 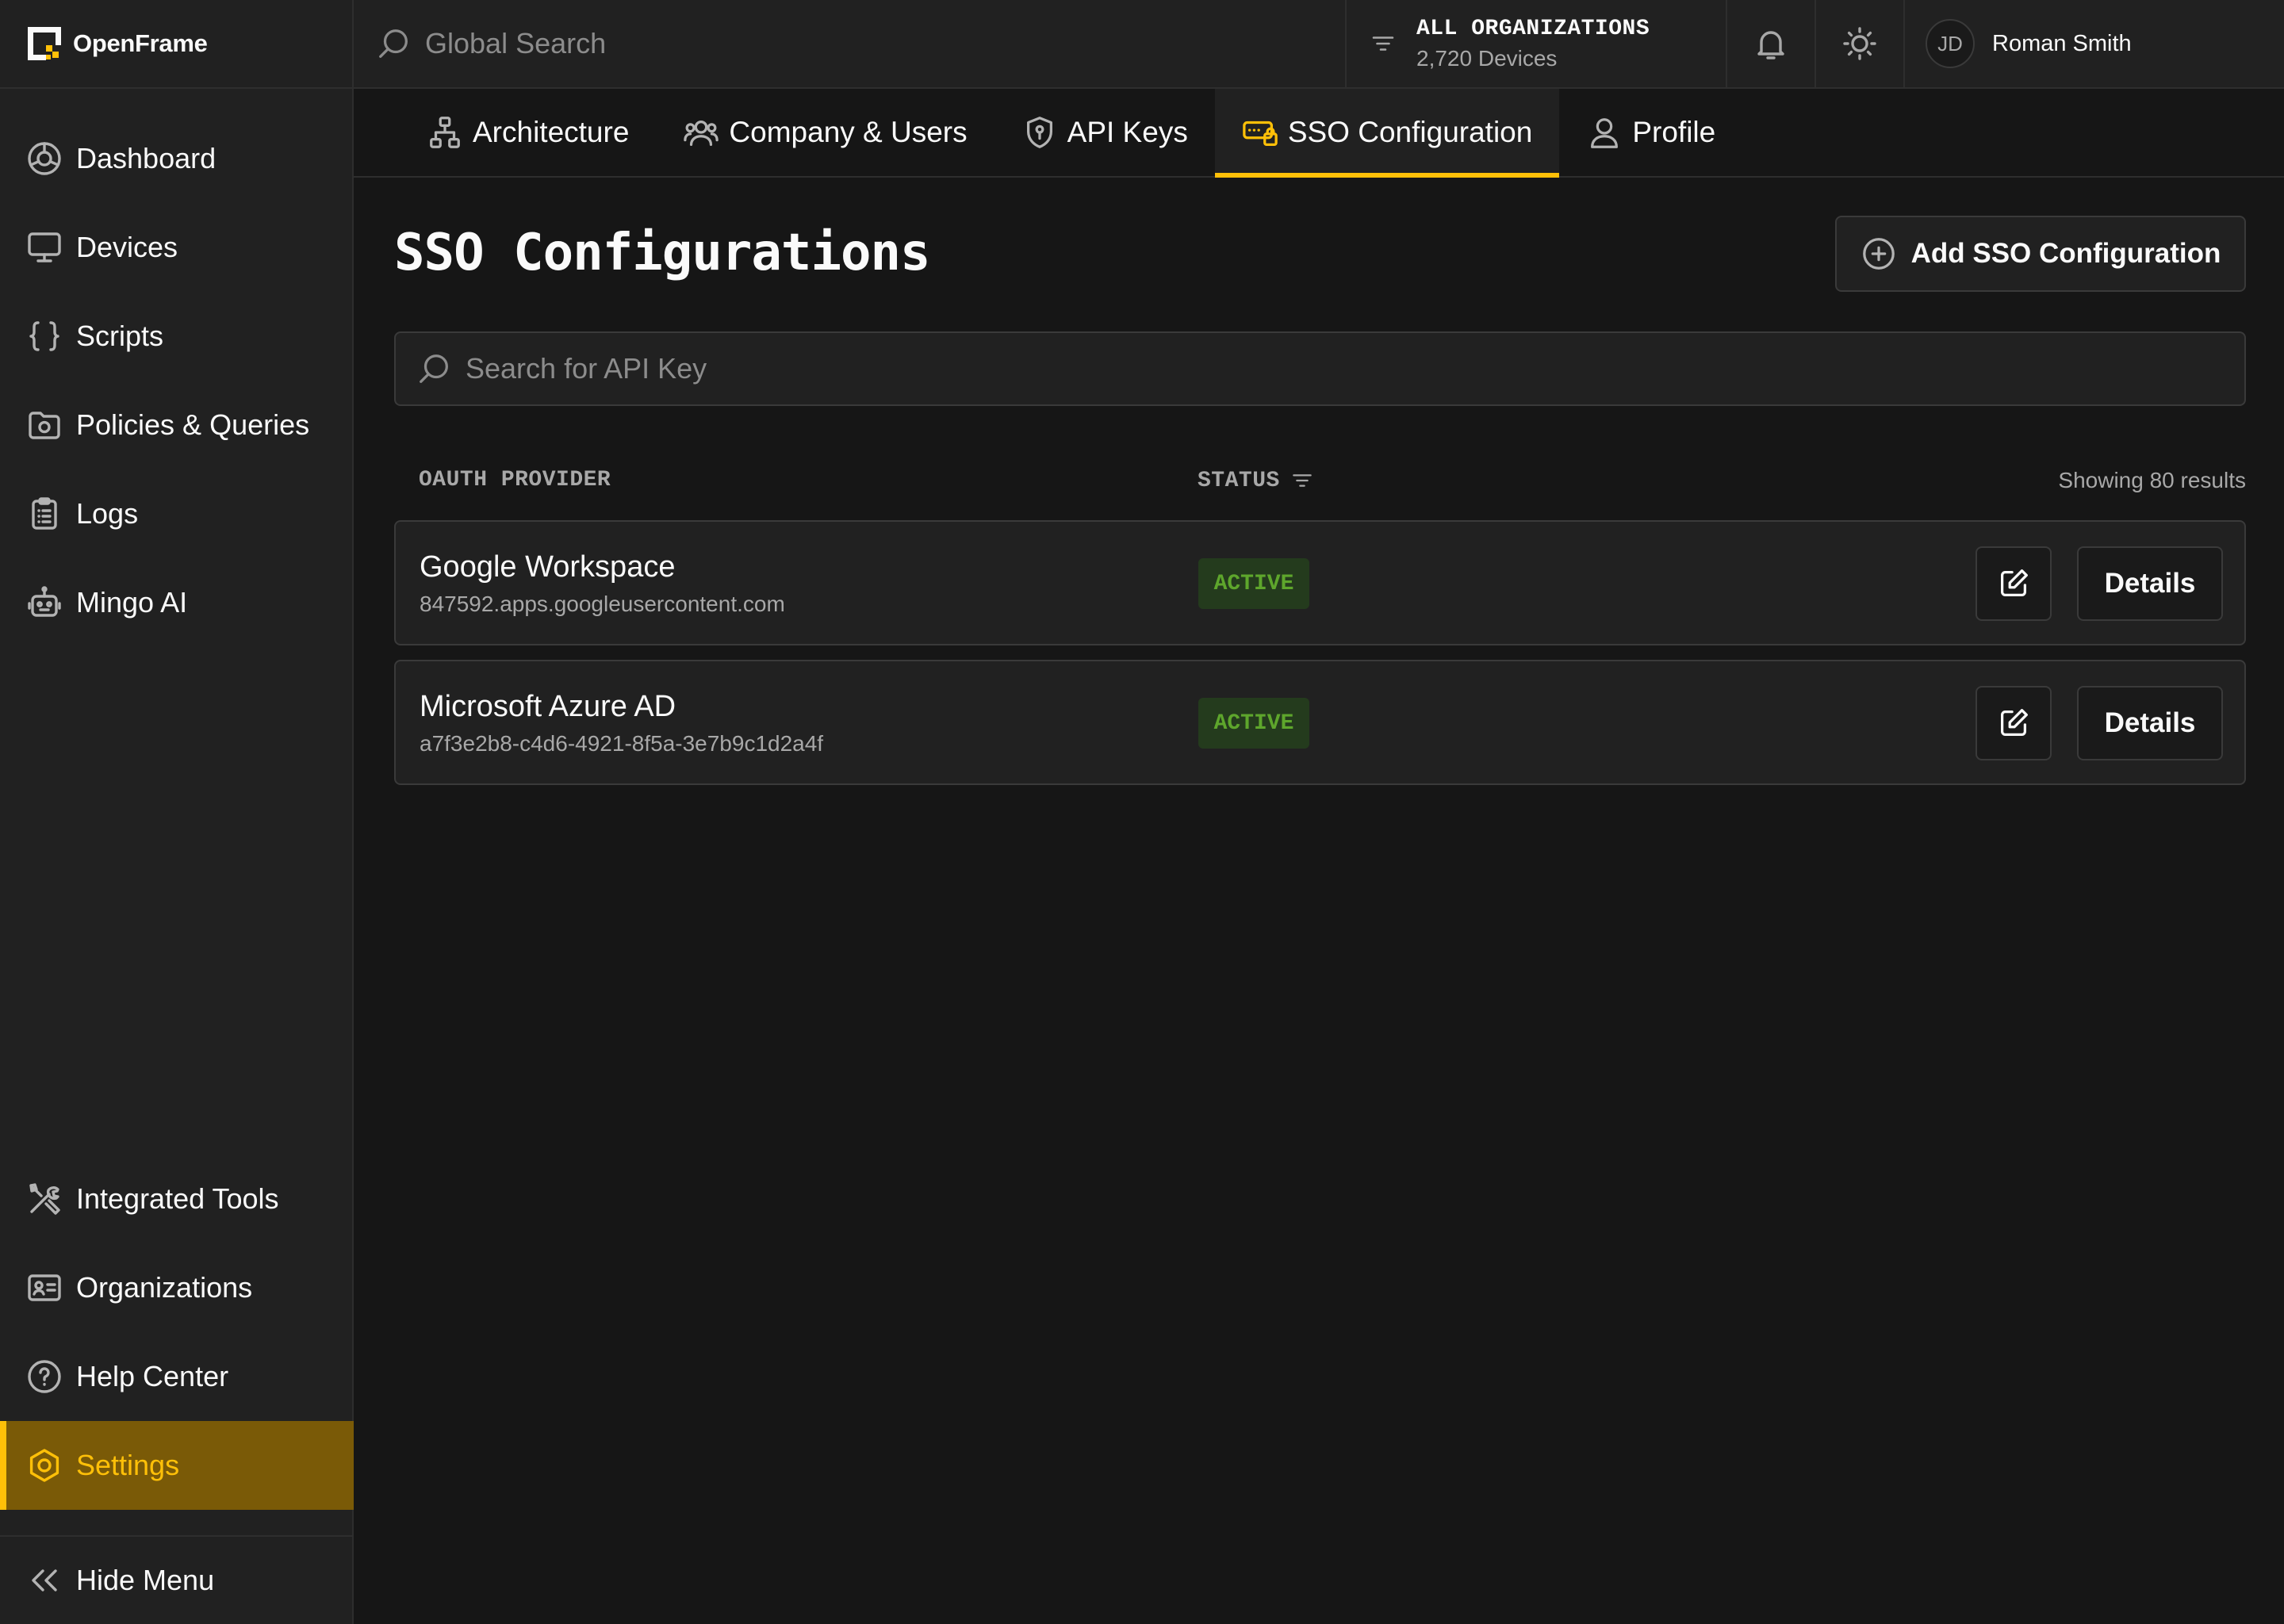 What do you see at coordinates (44, 43) in the screenshot?
I see `openframe-logo-icon` at bounding box center [44, 43].